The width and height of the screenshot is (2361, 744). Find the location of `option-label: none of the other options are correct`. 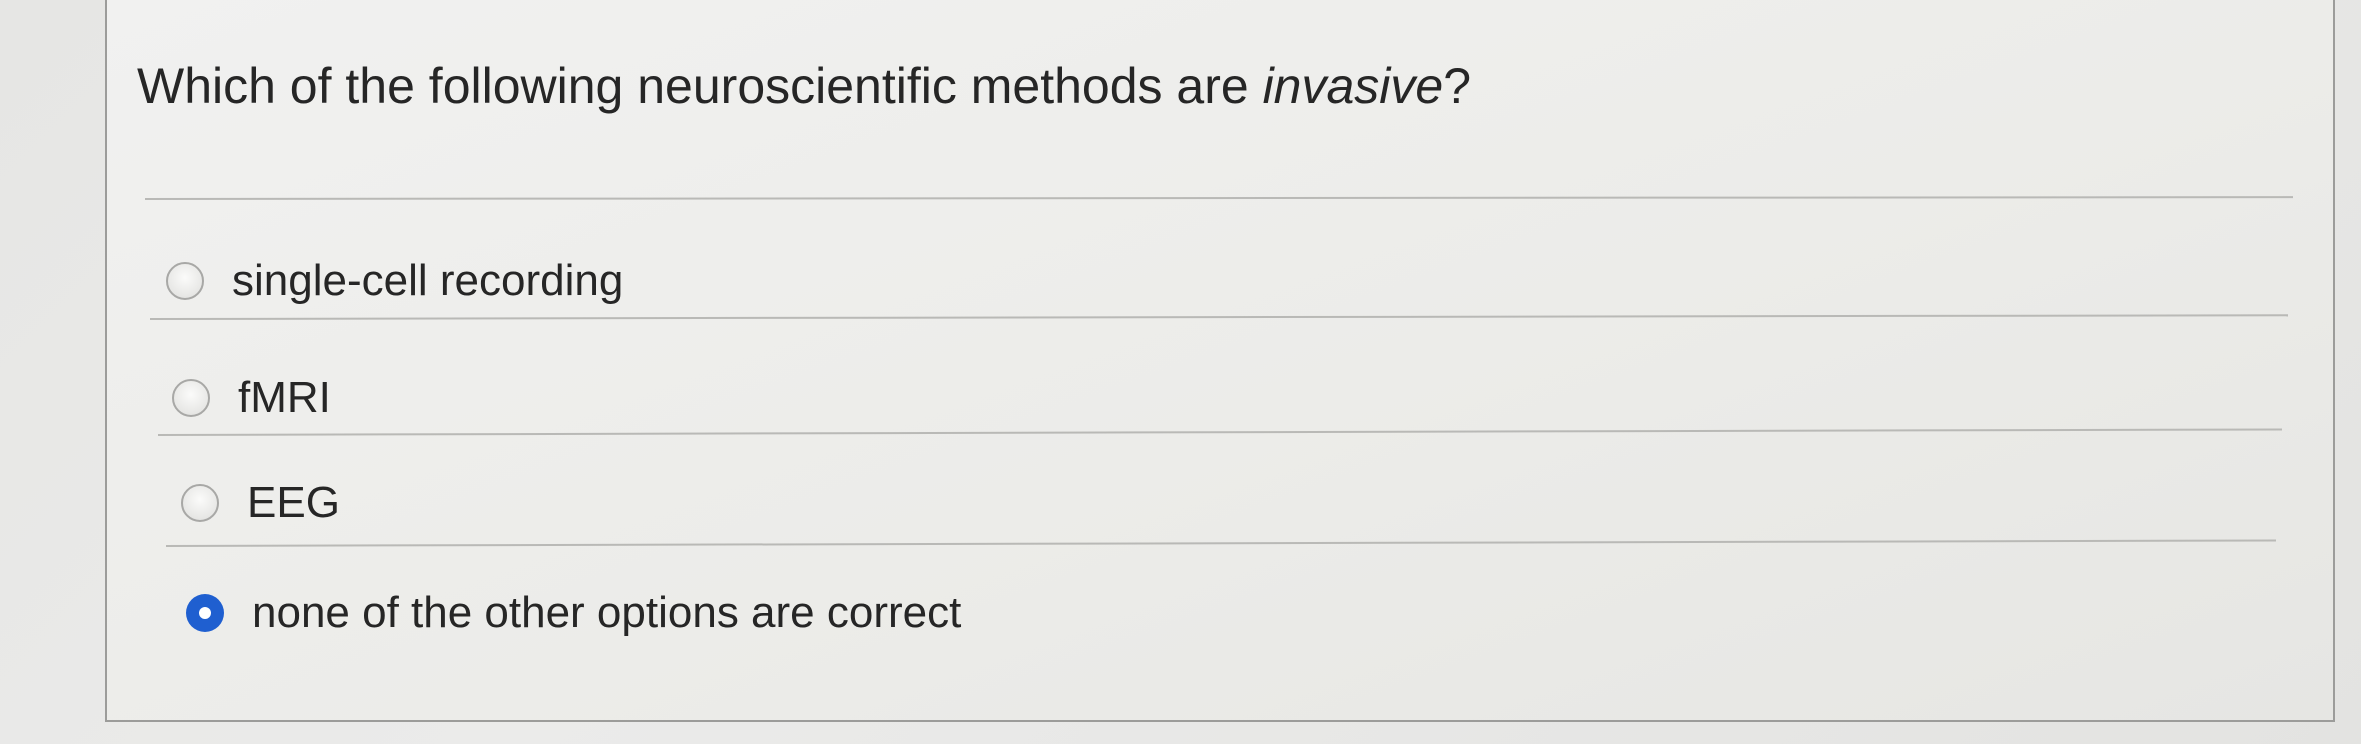

option-label: none of the other options are correct is located at coordinates (607, 612).